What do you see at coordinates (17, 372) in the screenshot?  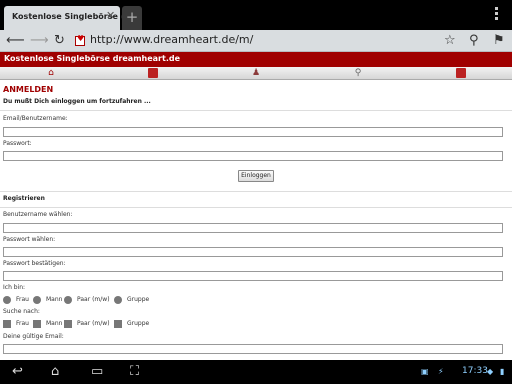 I see `back-icon: ↩` at bounding box center [17, 372].